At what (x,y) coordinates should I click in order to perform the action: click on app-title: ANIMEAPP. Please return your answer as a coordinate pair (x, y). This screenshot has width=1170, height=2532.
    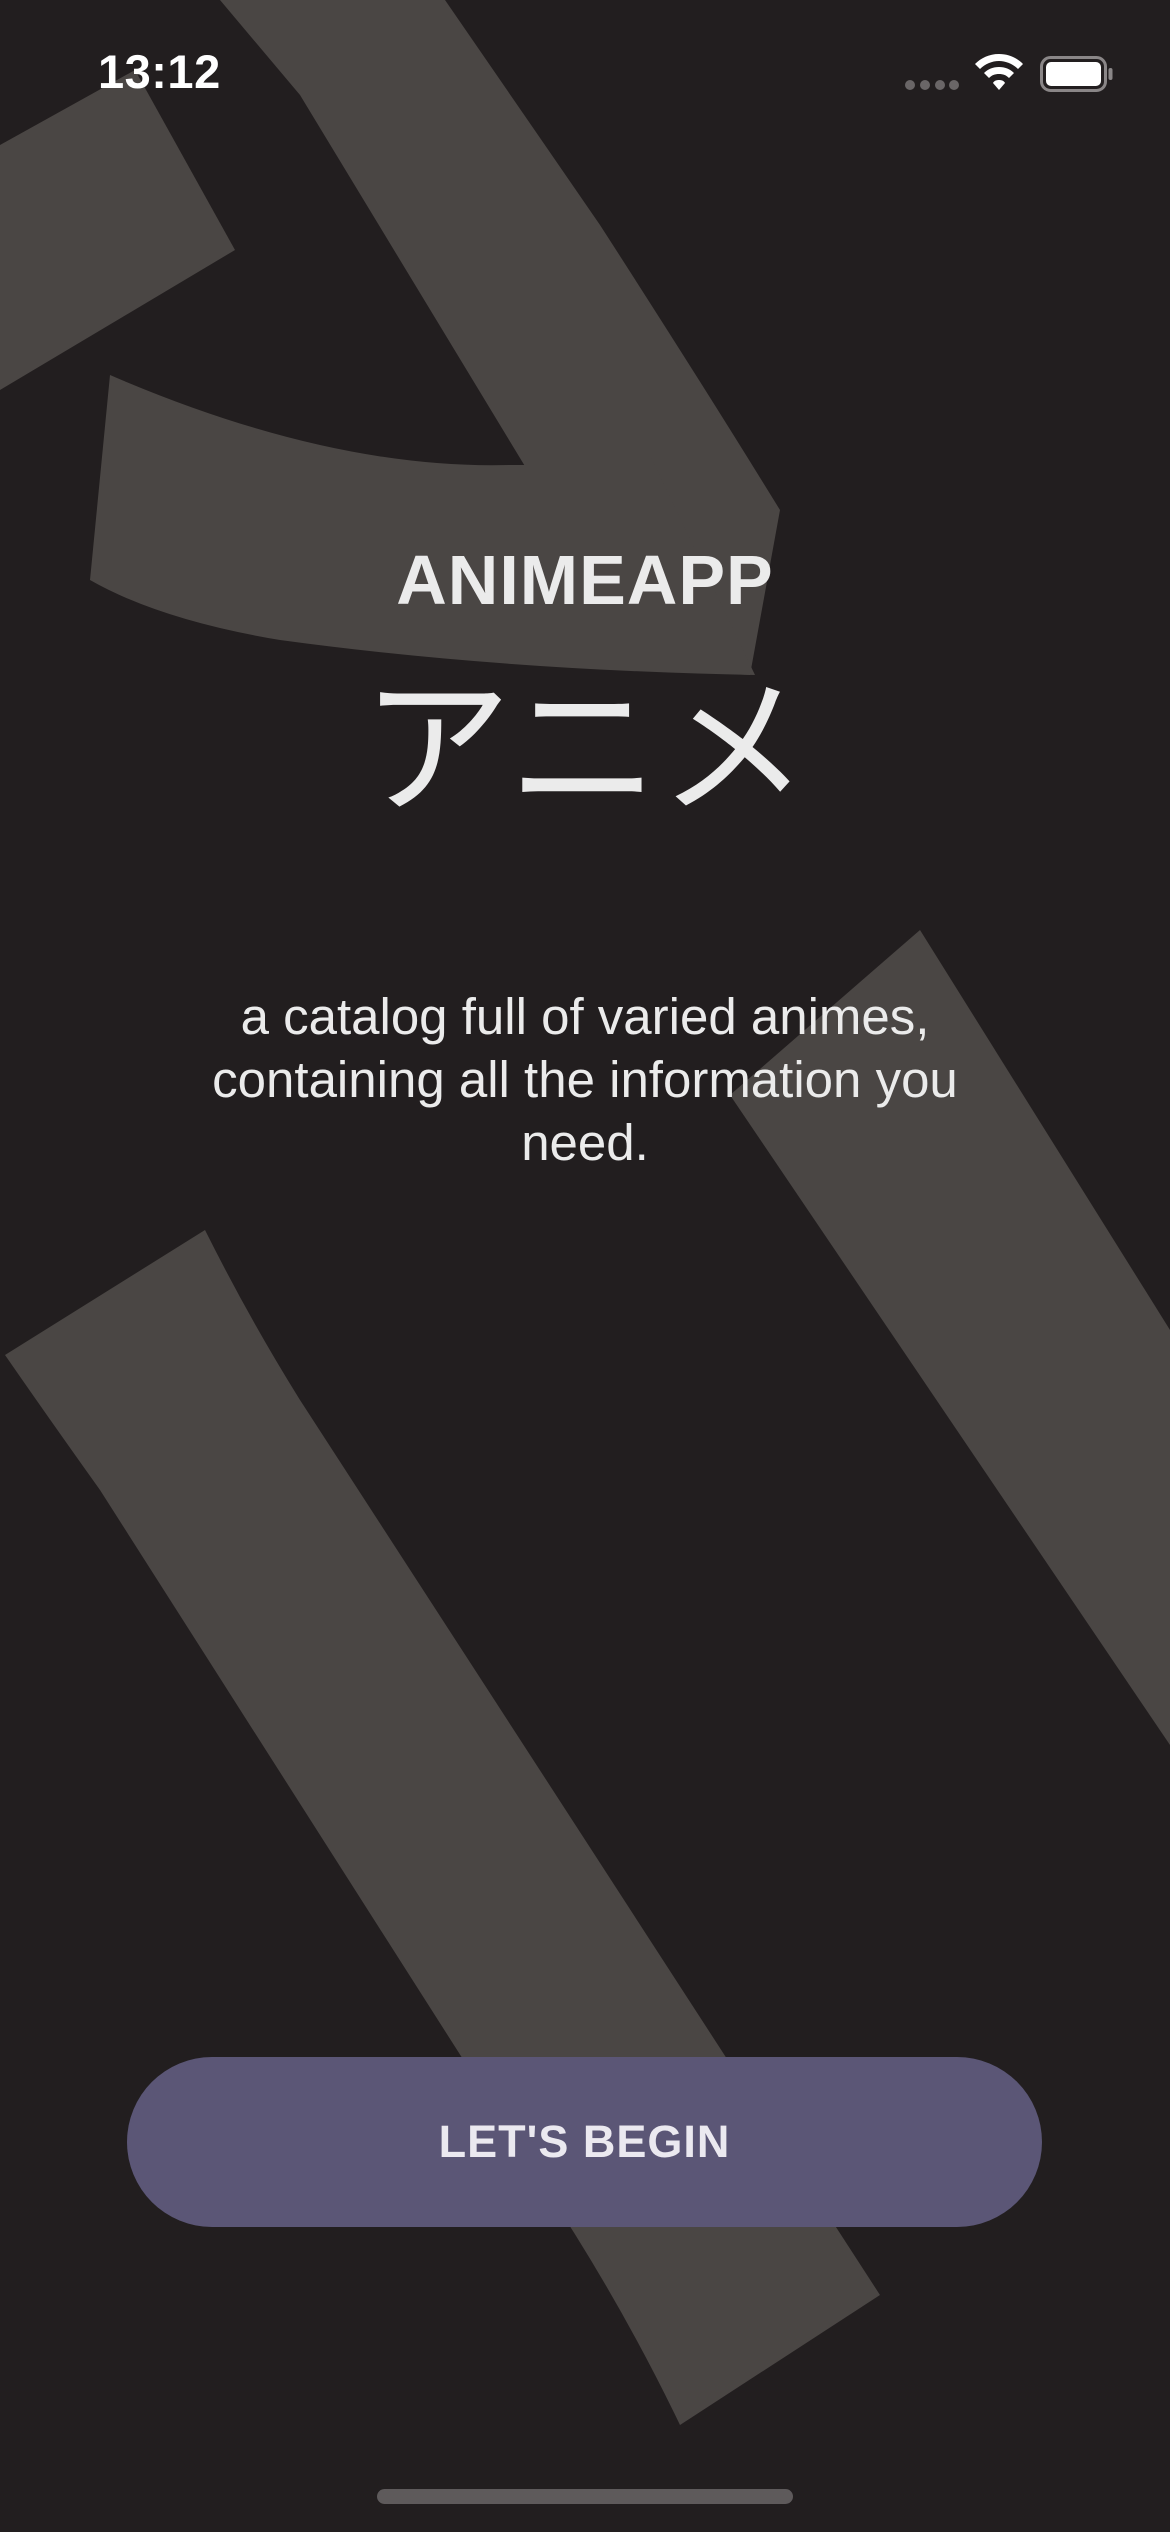
    Looking at the image, I should click on (585, 580).